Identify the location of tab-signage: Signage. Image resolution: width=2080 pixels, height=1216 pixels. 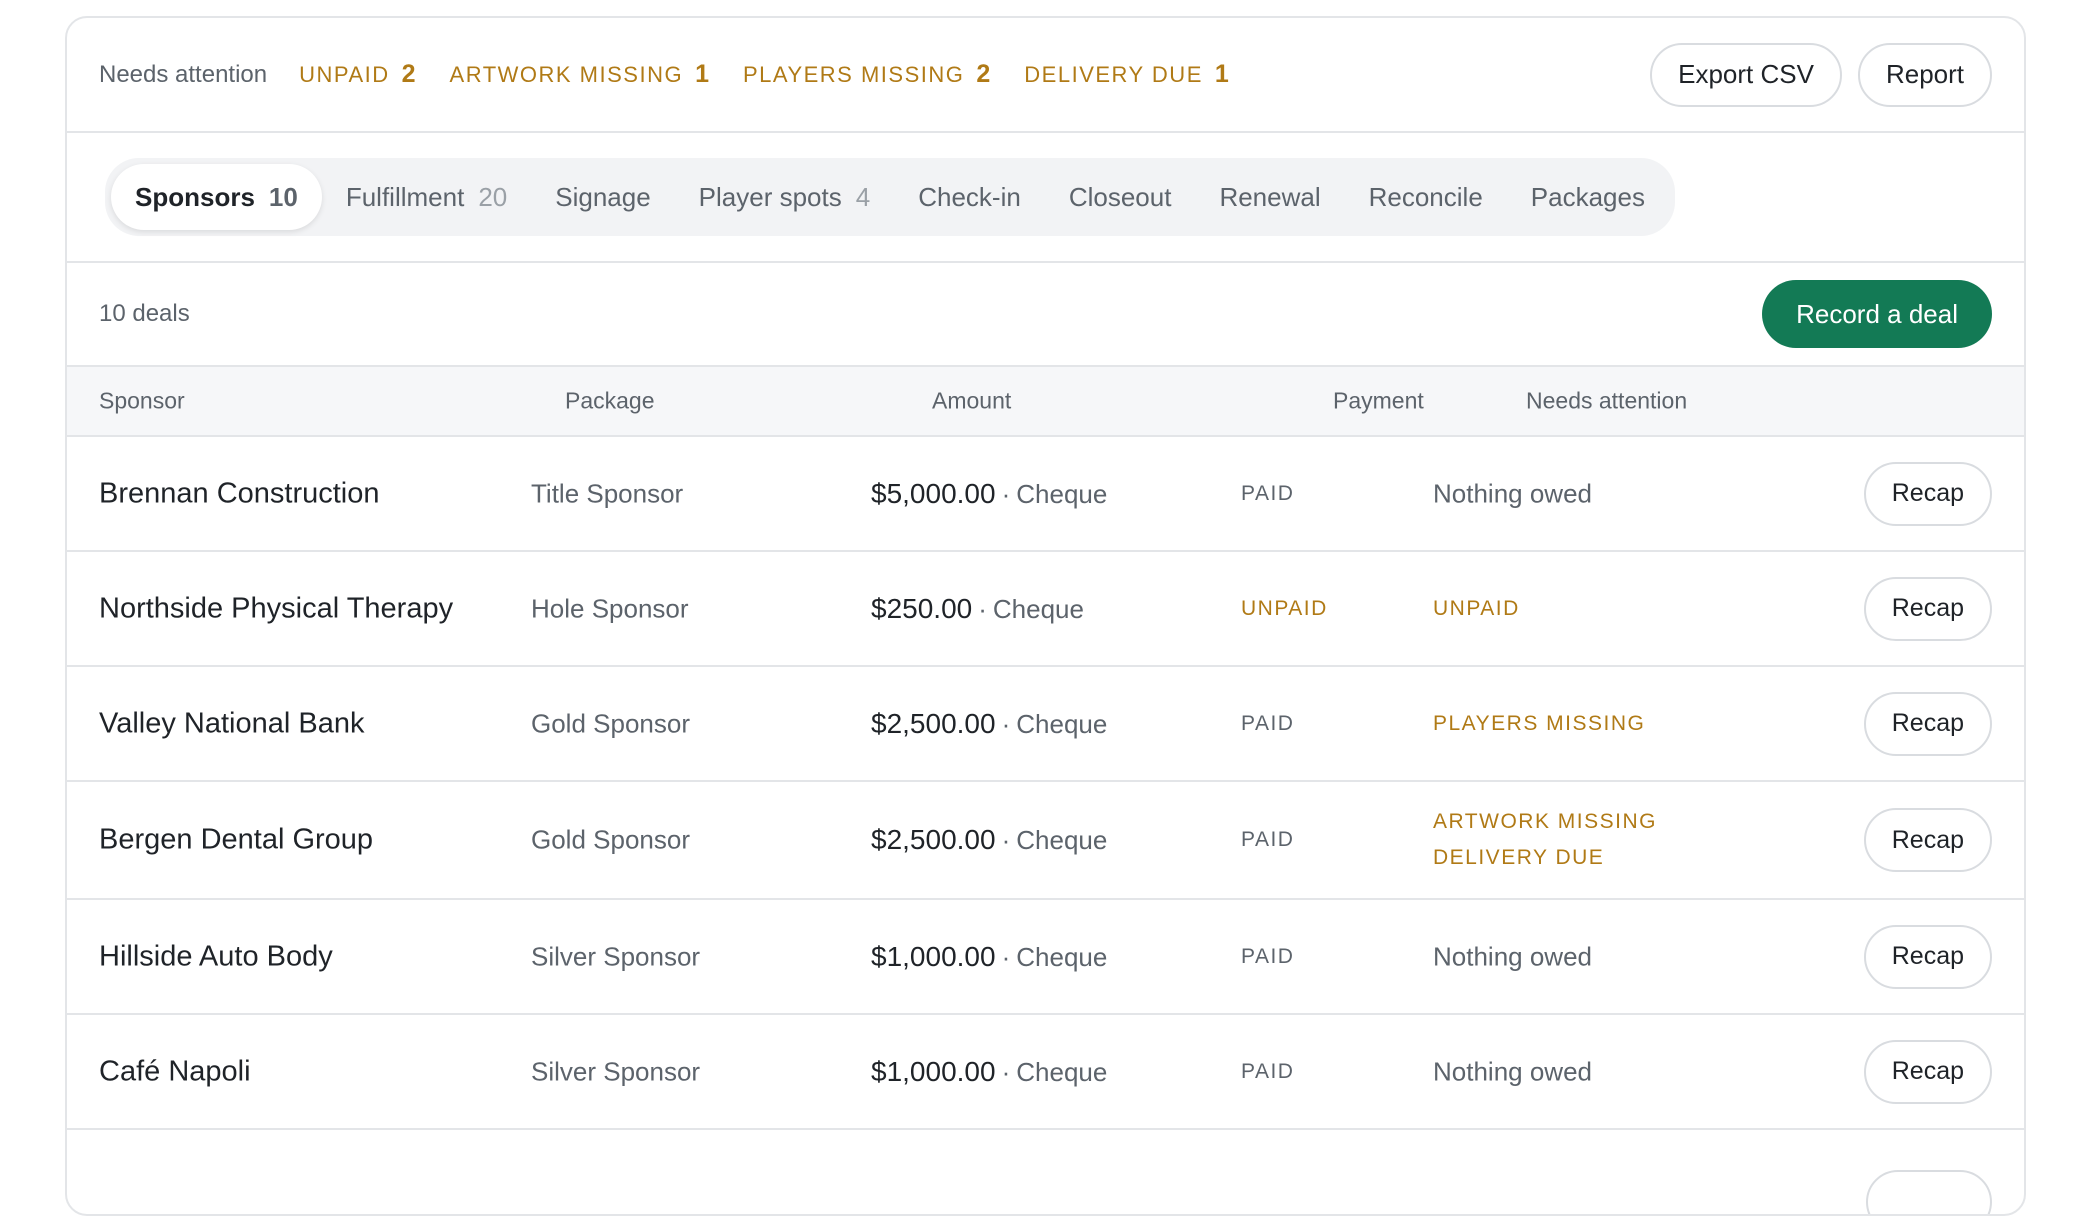
(602, 197).